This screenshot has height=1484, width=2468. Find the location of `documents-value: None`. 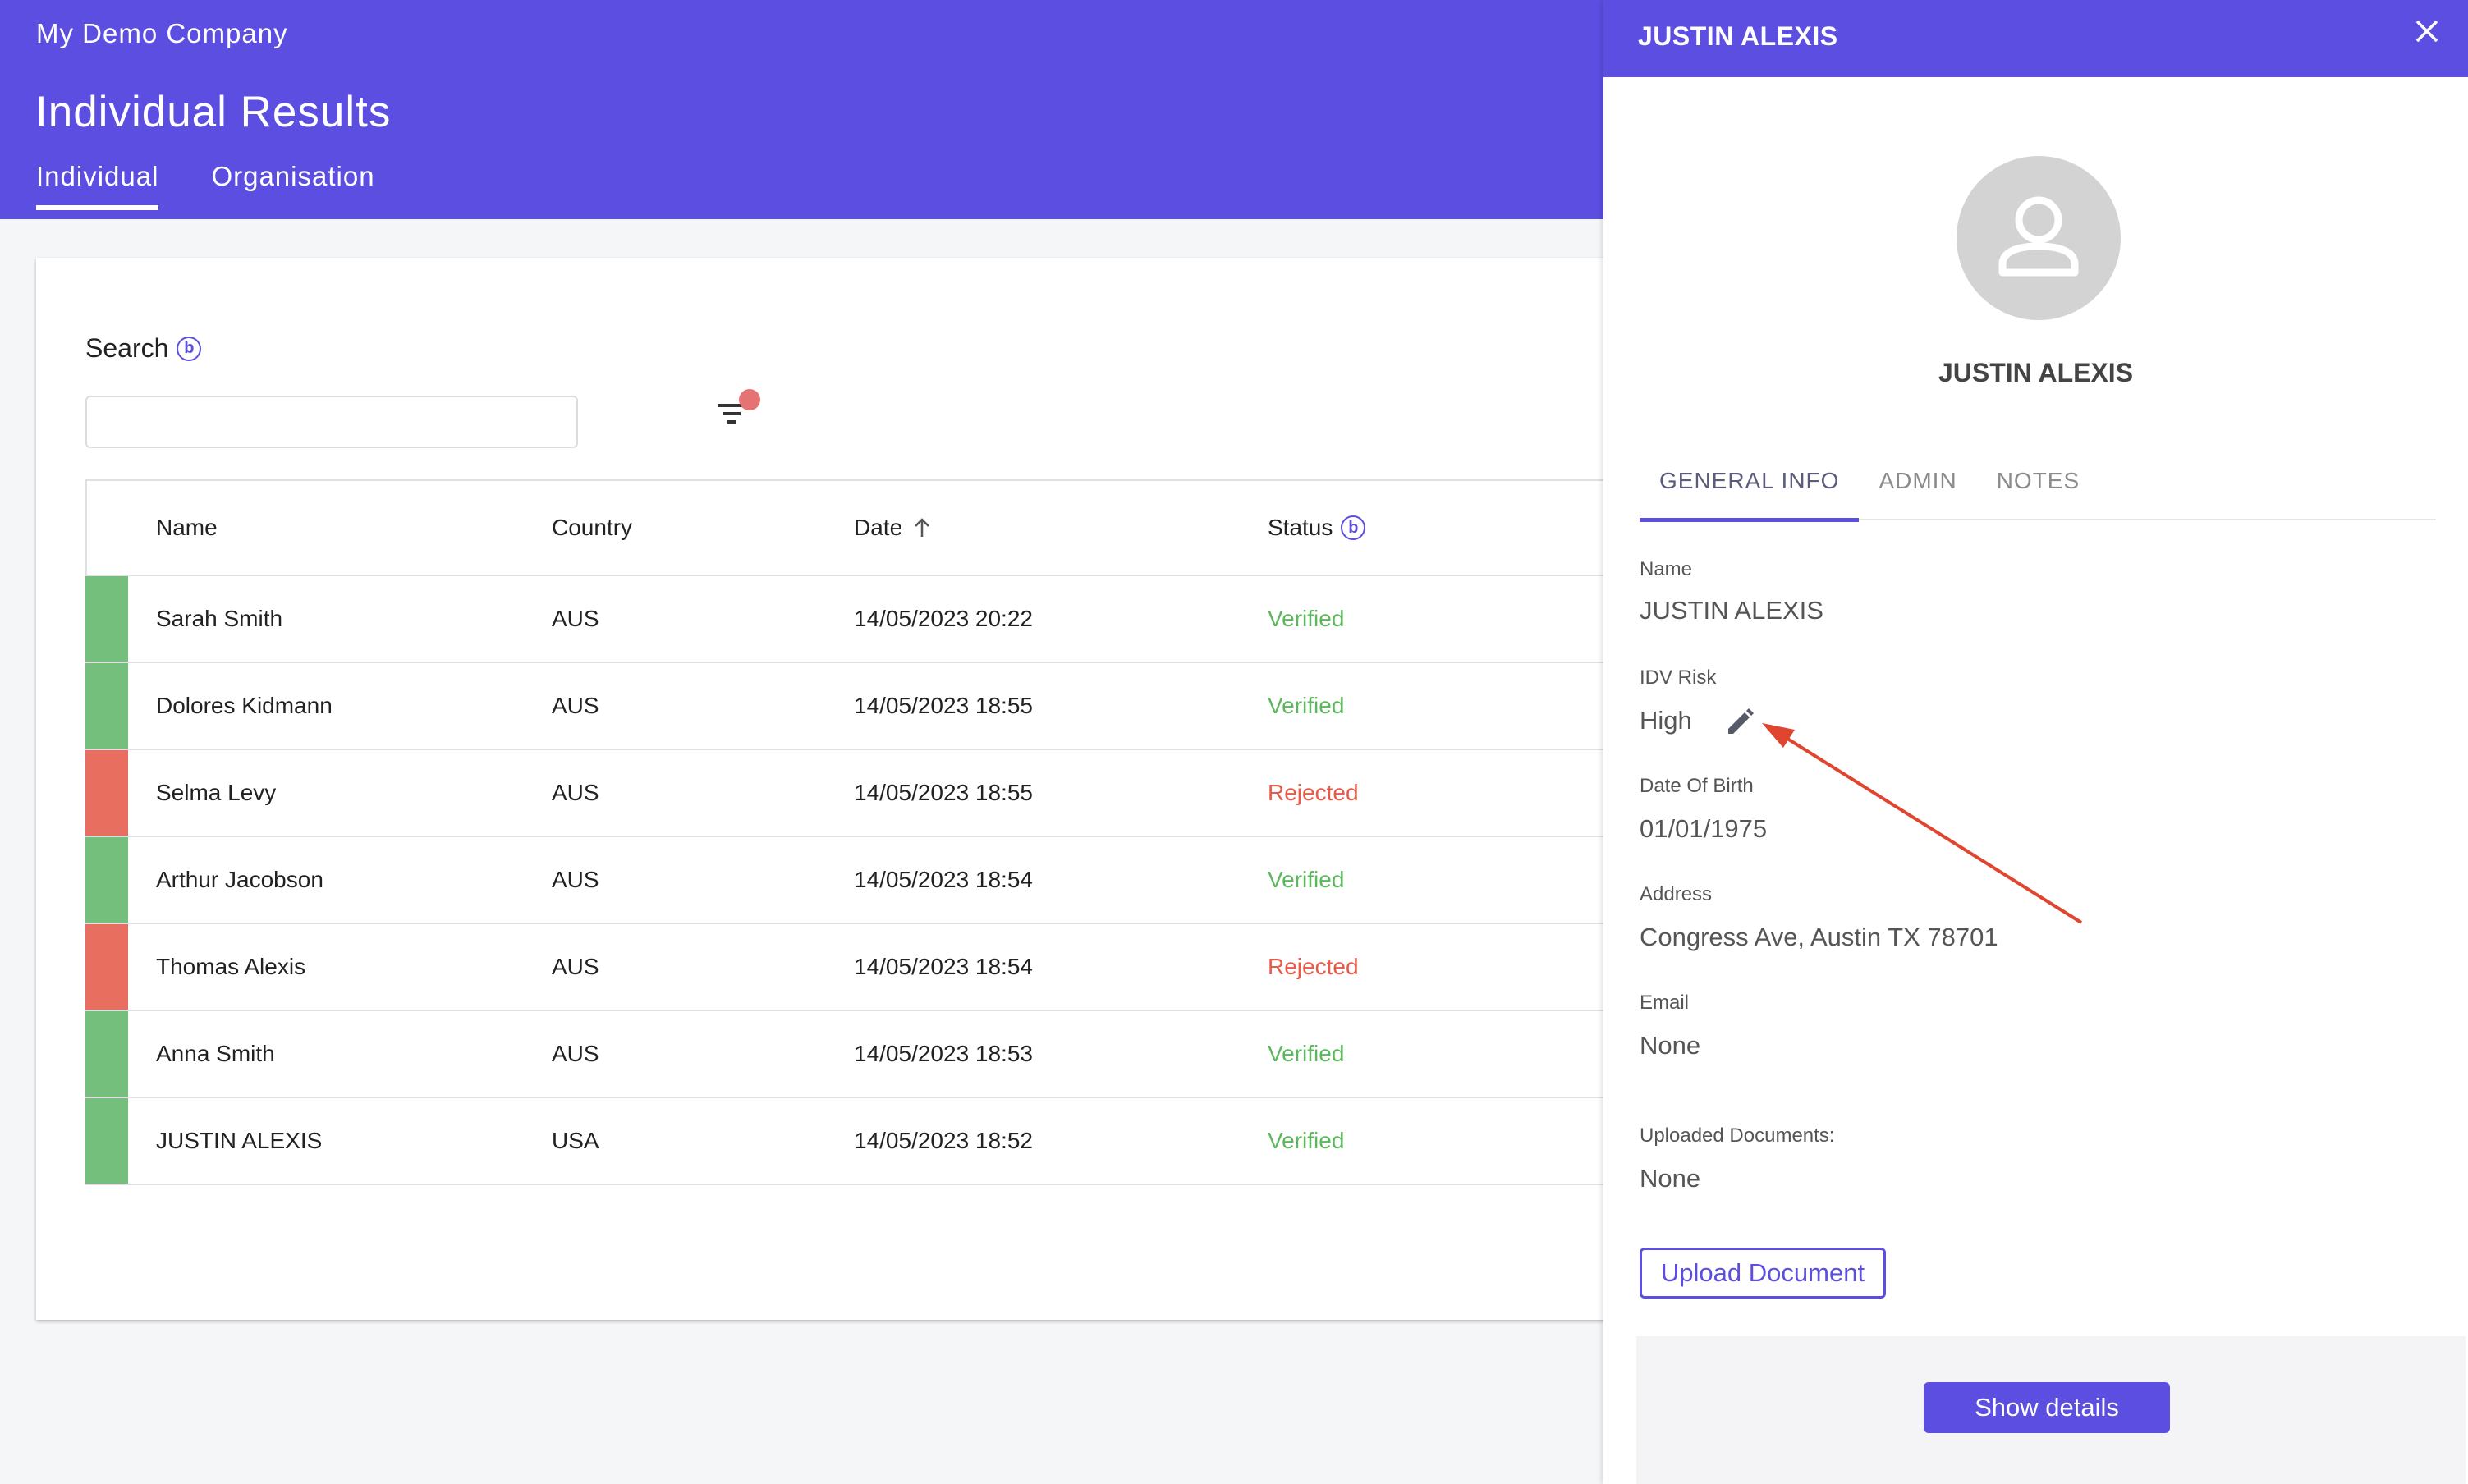

documents-value: None is located at coordinates (1670, 1178).